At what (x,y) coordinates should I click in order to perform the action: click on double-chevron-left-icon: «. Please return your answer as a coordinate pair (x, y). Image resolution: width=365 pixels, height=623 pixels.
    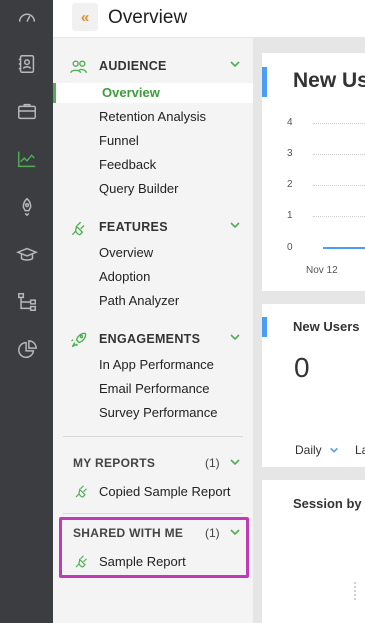
    Looking at the image, I should click on (85, 17).